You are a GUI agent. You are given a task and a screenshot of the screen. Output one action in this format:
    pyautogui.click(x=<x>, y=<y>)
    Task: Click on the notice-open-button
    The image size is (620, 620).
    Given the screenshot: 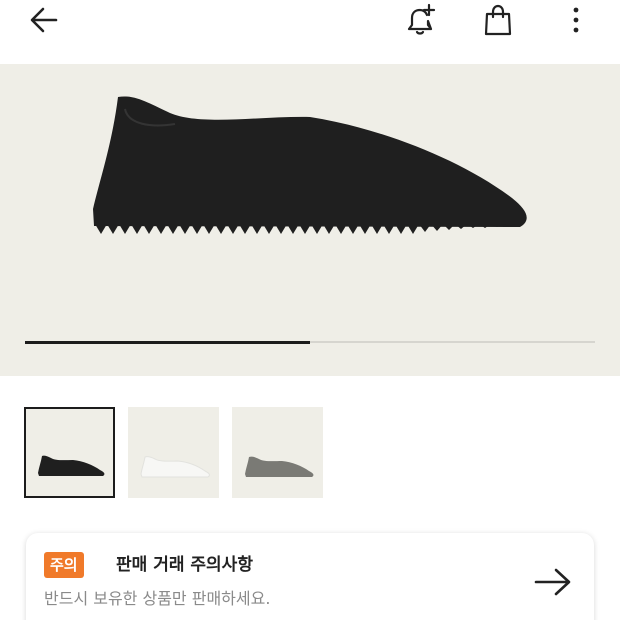 What is the action you would take?
    pyautogui.click(x=553, y=582)
    